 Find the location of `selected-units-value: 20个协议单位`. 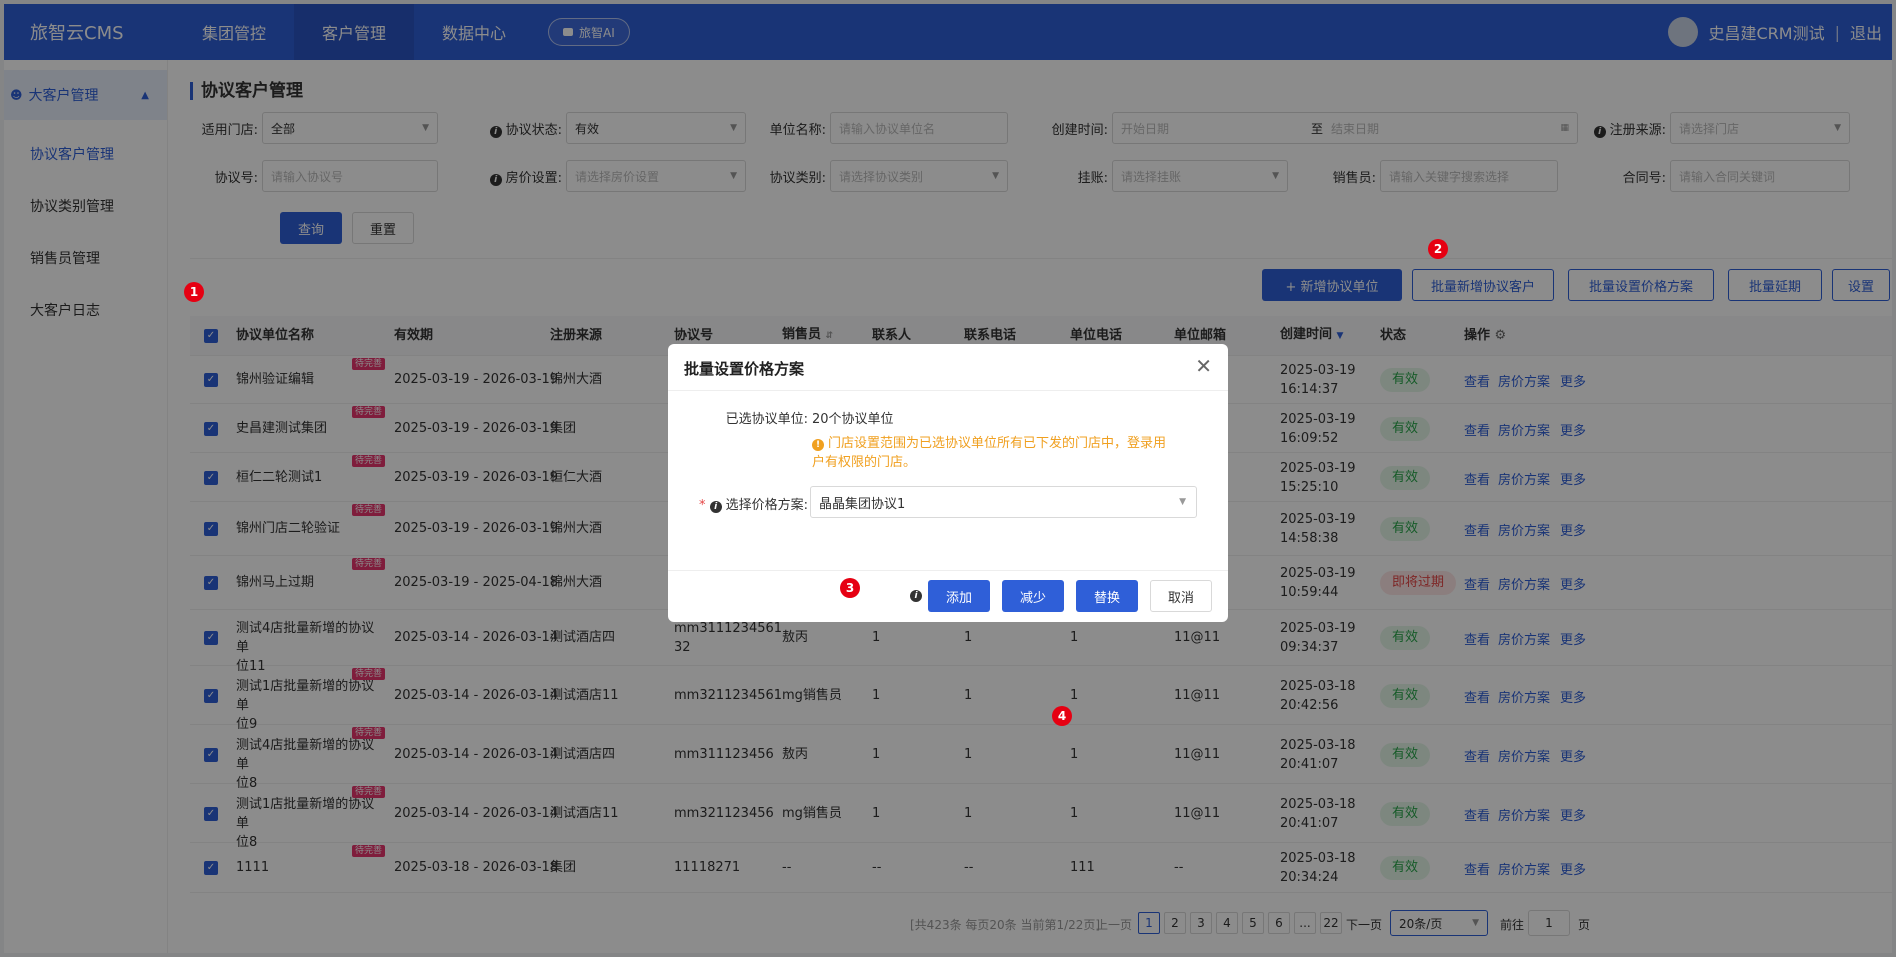

selected-units-value: 20个协议单位 is located at coordinates (853, 419).